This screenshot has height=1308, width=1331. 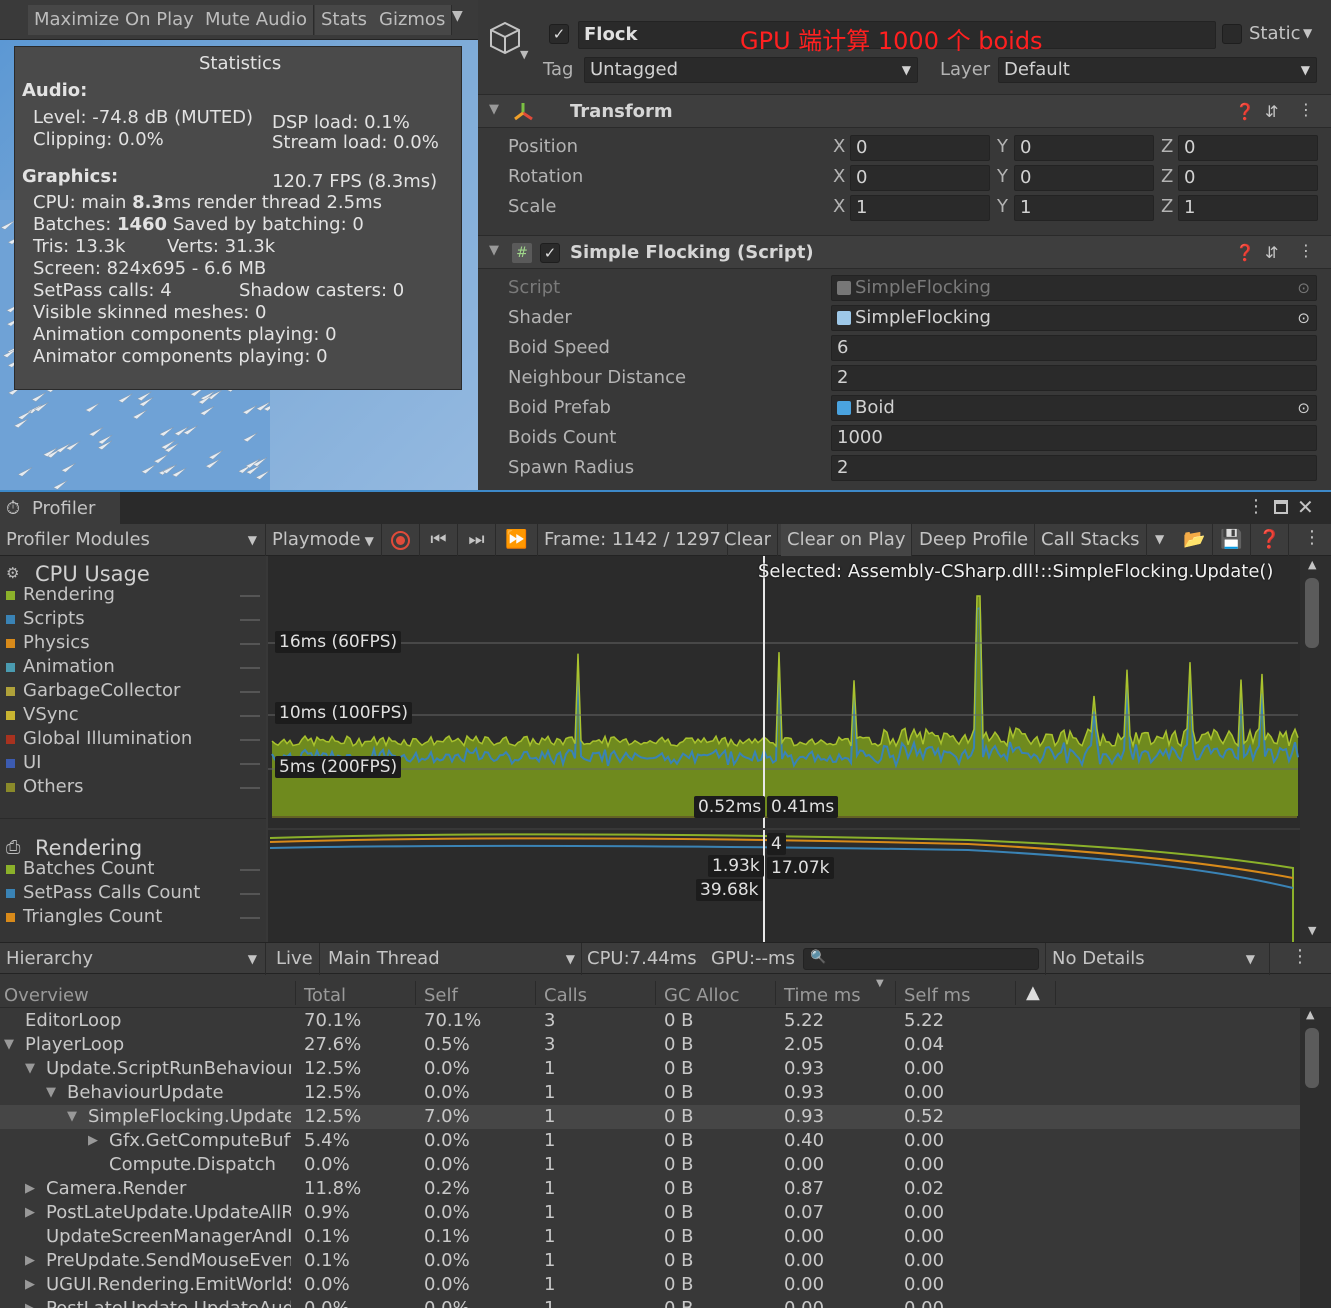 I want to click on table-row: ▼ BehaviourUpdate 12.5% 0.0% 1 0 B 0.93 0.00, so click(x=650, y=1093).